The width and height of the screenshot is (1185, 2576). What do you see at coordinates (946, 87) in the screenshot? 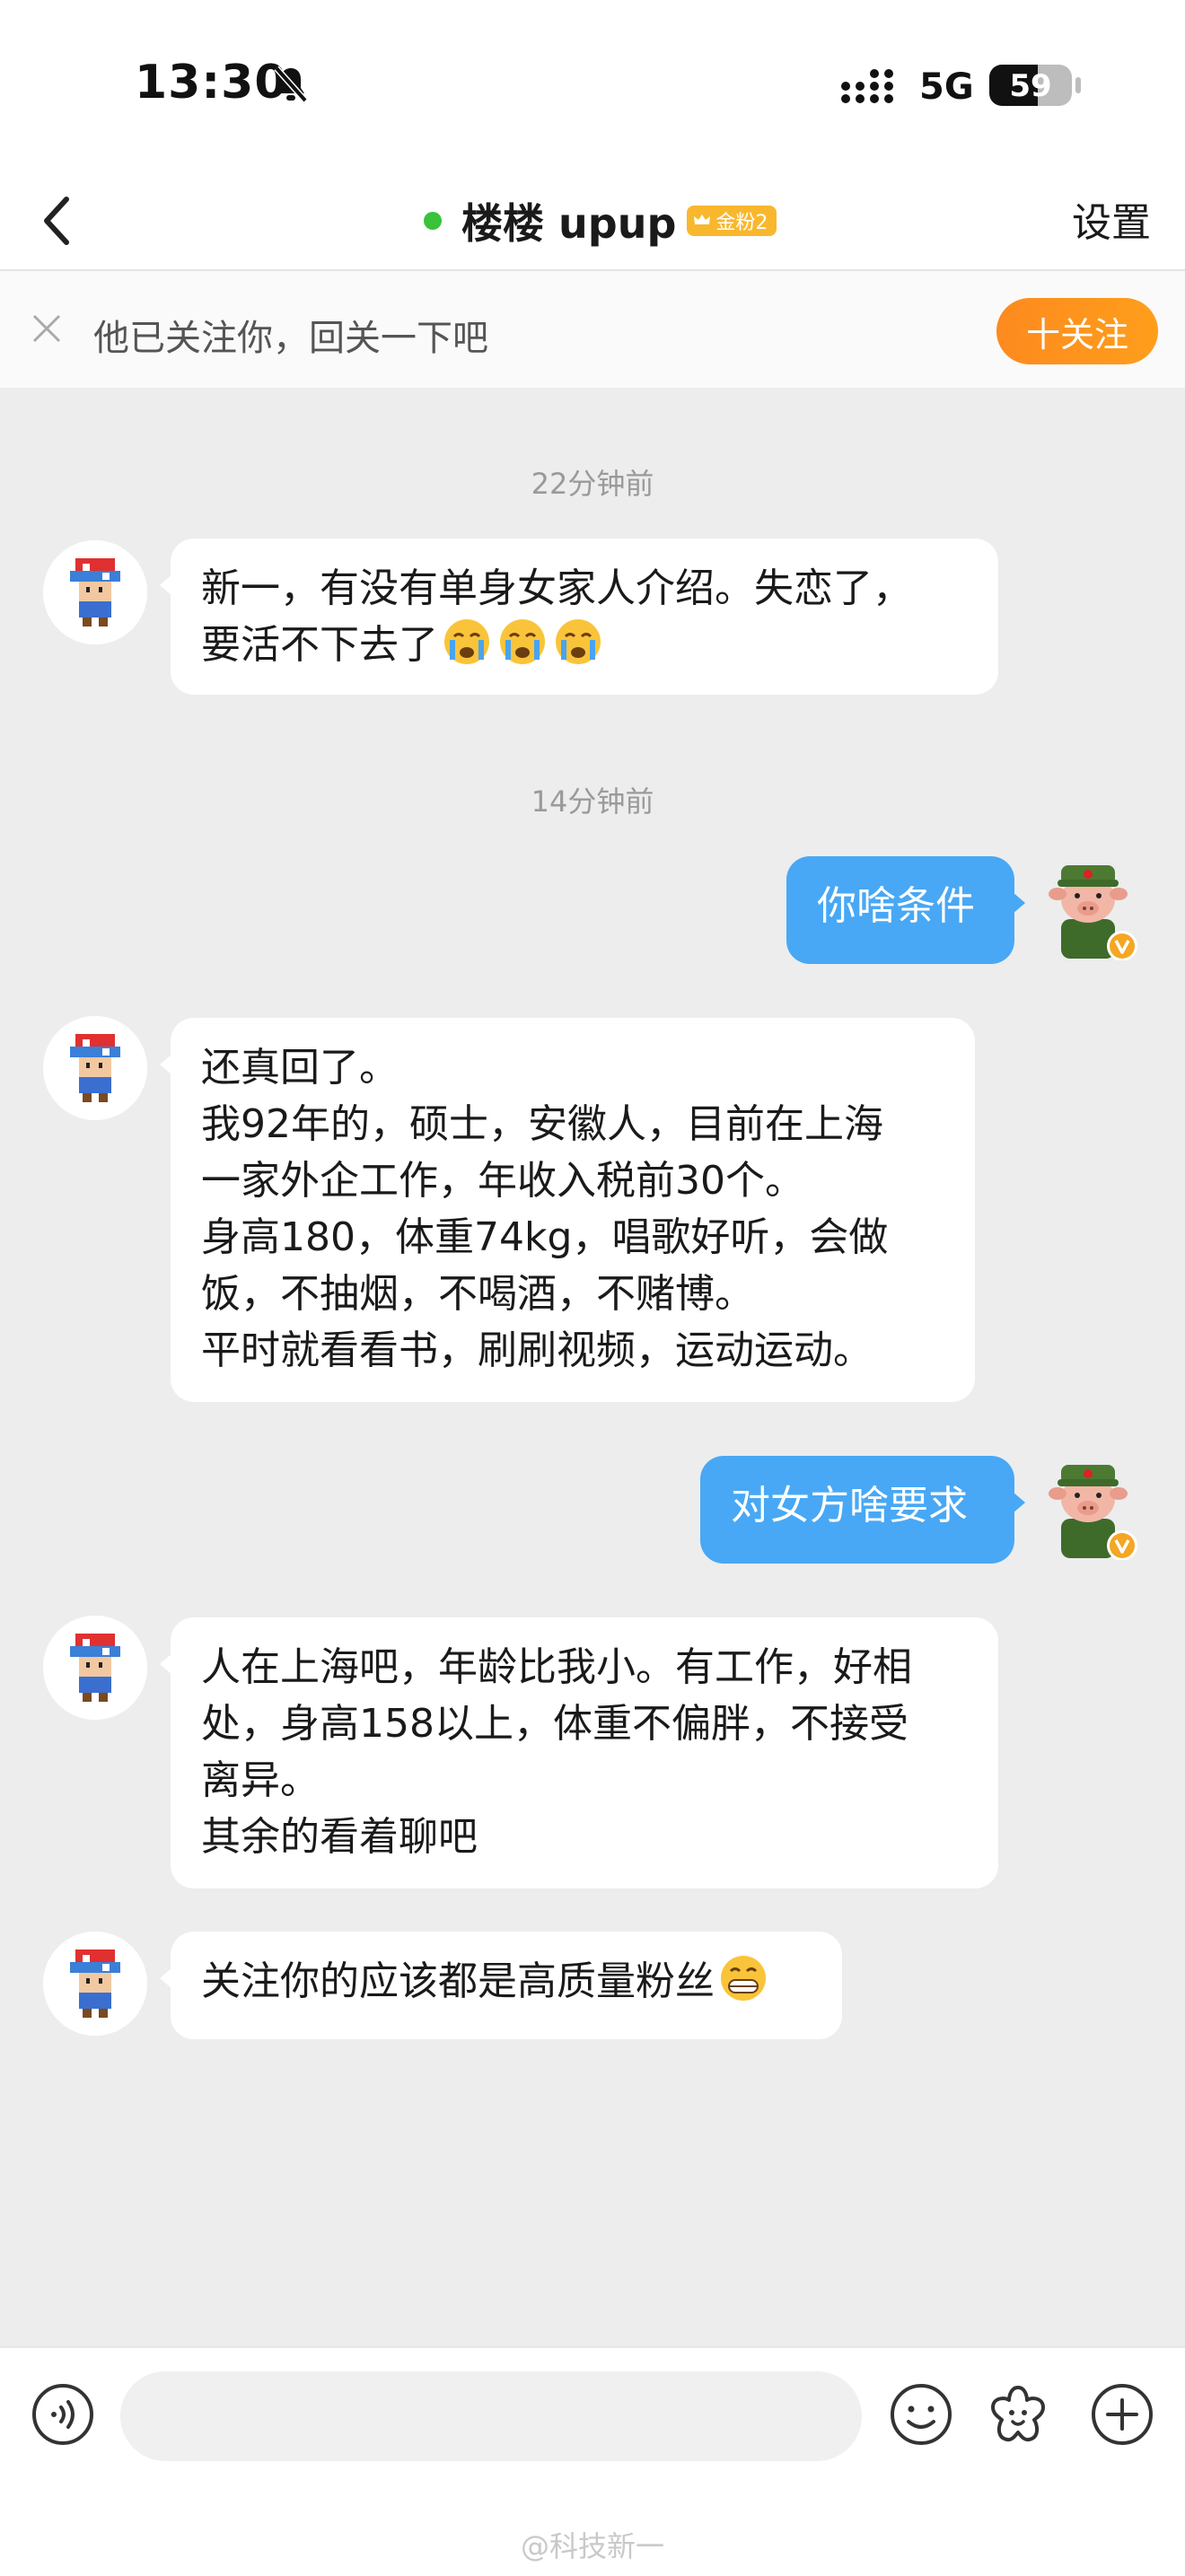
I see `network-type: 5G` at bounding box center [946, 87].